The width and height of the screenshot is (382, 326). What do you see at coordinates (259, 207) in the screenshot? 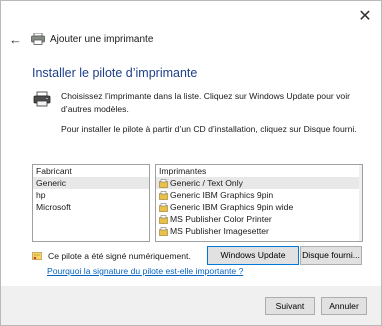
I see `printer-item-generic-ibm-9pin-wide: Generic IBM Graphics 9pin wide` at bounding box center [259, 207].